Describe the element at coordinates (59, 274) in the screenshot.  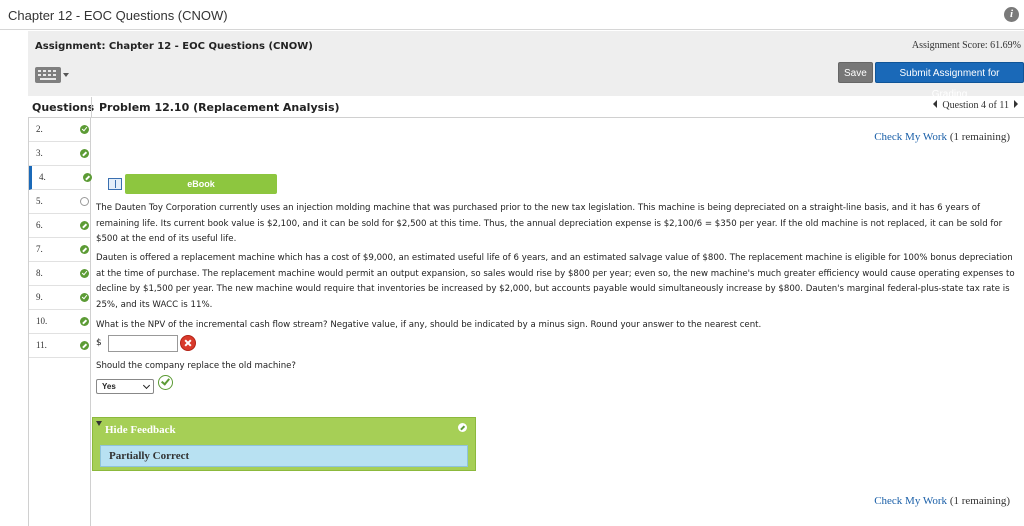
I see `question-item: 8.` at that location.